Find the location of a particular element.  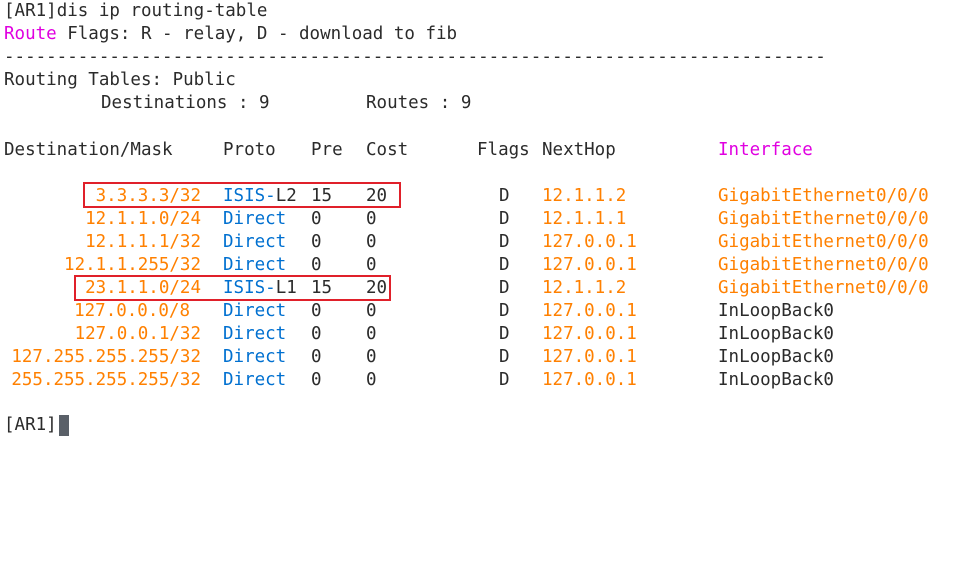

row-destination: 12.1.1.0/24 is located at coordinates (143, 219).